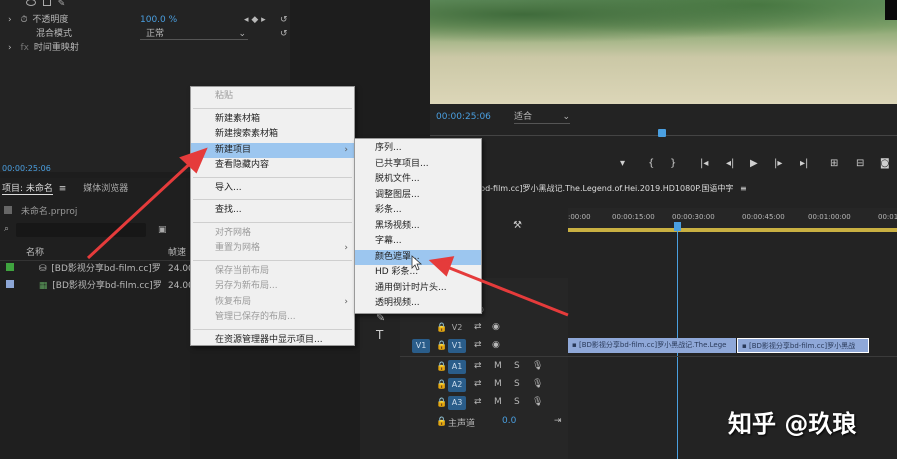 This screenshot has height=459, width=897. What do you see at coordinates (441, 266) in the screenshot?
I see `annotation-arrowhead` at bounding box center [441, 266].